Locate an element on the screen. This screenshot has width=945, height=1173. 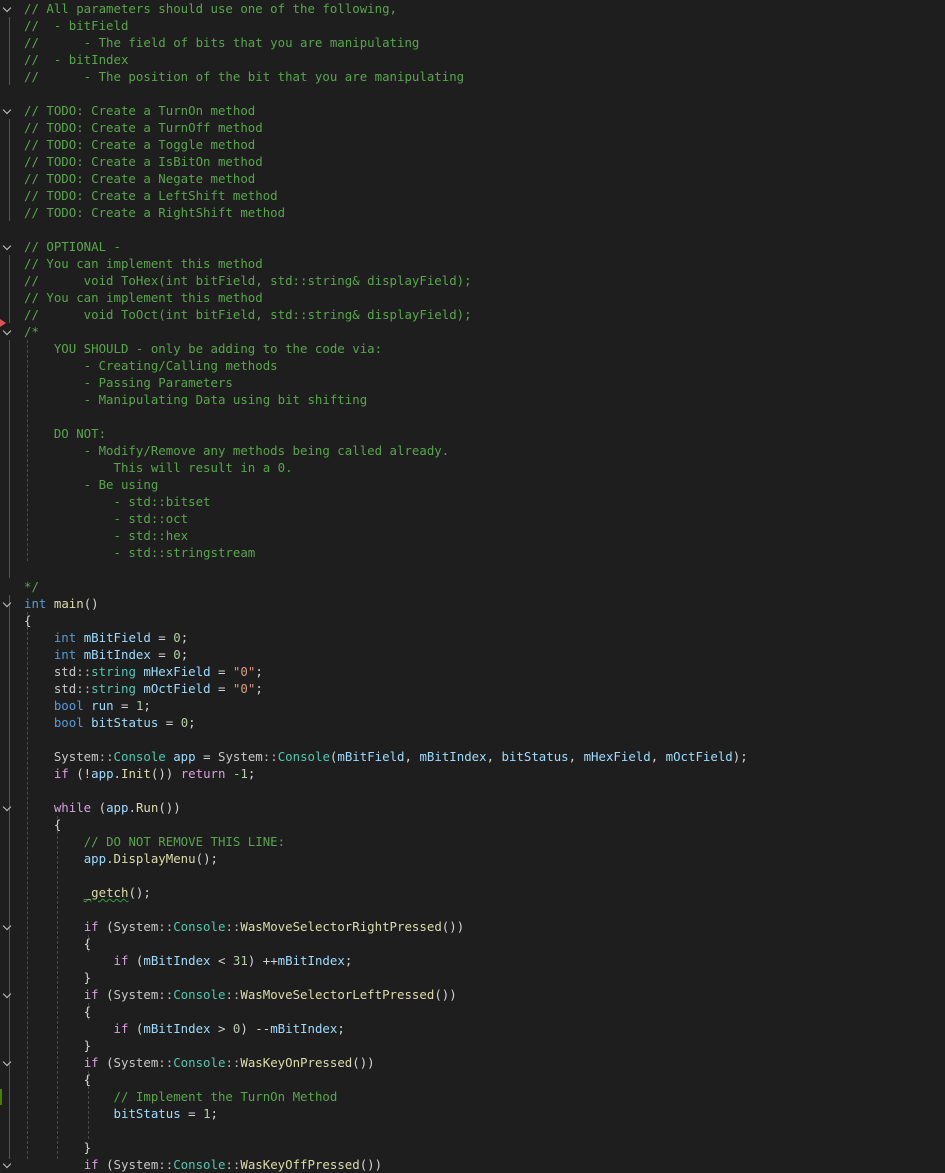
code-line: // DO NOT REMOVE THIS LINE: is located at coordinates (472, 841).